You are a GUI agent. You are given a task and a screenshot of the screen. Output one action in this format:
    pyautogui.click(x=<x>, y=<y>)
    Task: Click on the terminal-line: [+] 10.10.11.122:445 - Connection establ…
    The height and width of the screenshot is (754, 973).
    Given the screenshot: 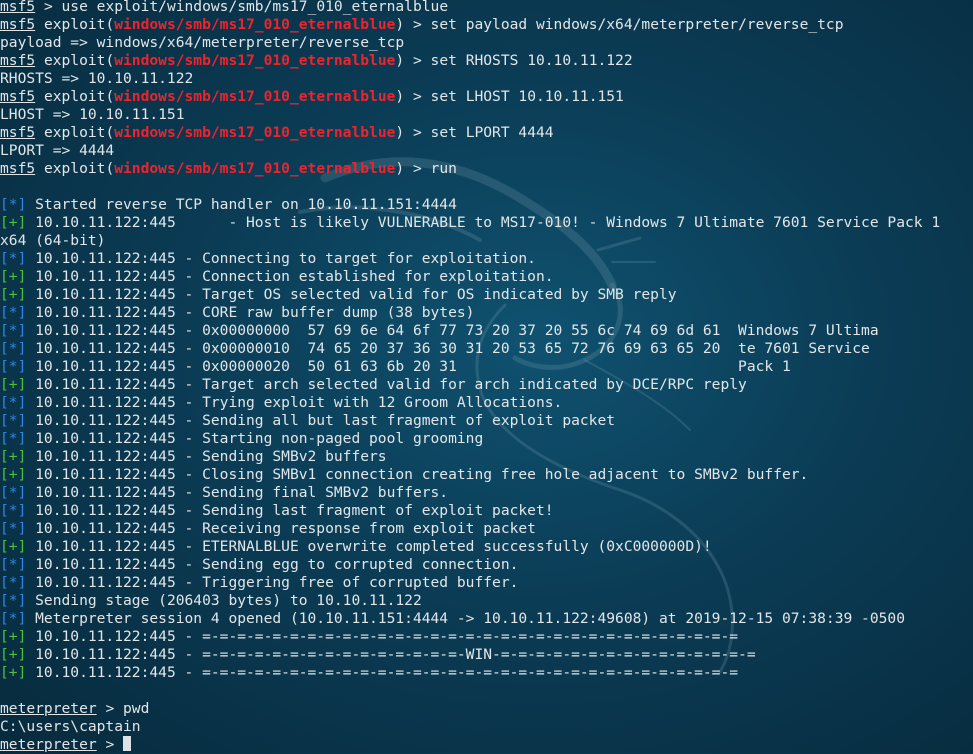 What is the action you would take?
    pyautogui.click(x=486, y=277)
    